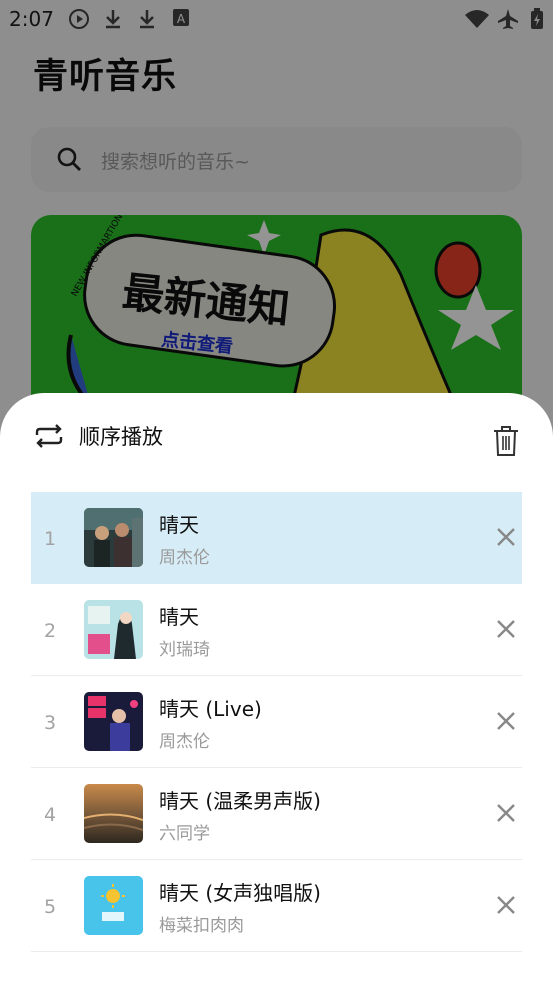 The image size is (553, 983). I want to click on song-row: 1 晴天 周杰伦, so click(276, 538).